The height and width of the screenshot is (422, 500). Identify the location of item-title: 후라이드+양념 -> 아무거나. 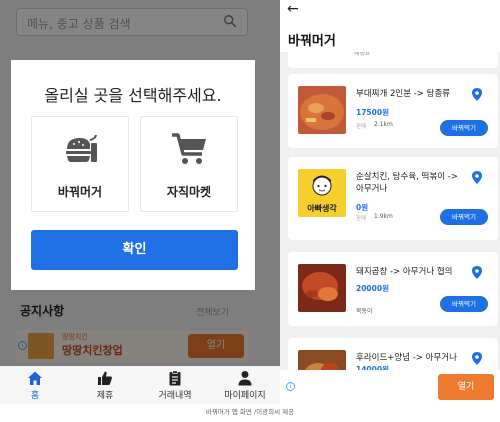
(406, 358).